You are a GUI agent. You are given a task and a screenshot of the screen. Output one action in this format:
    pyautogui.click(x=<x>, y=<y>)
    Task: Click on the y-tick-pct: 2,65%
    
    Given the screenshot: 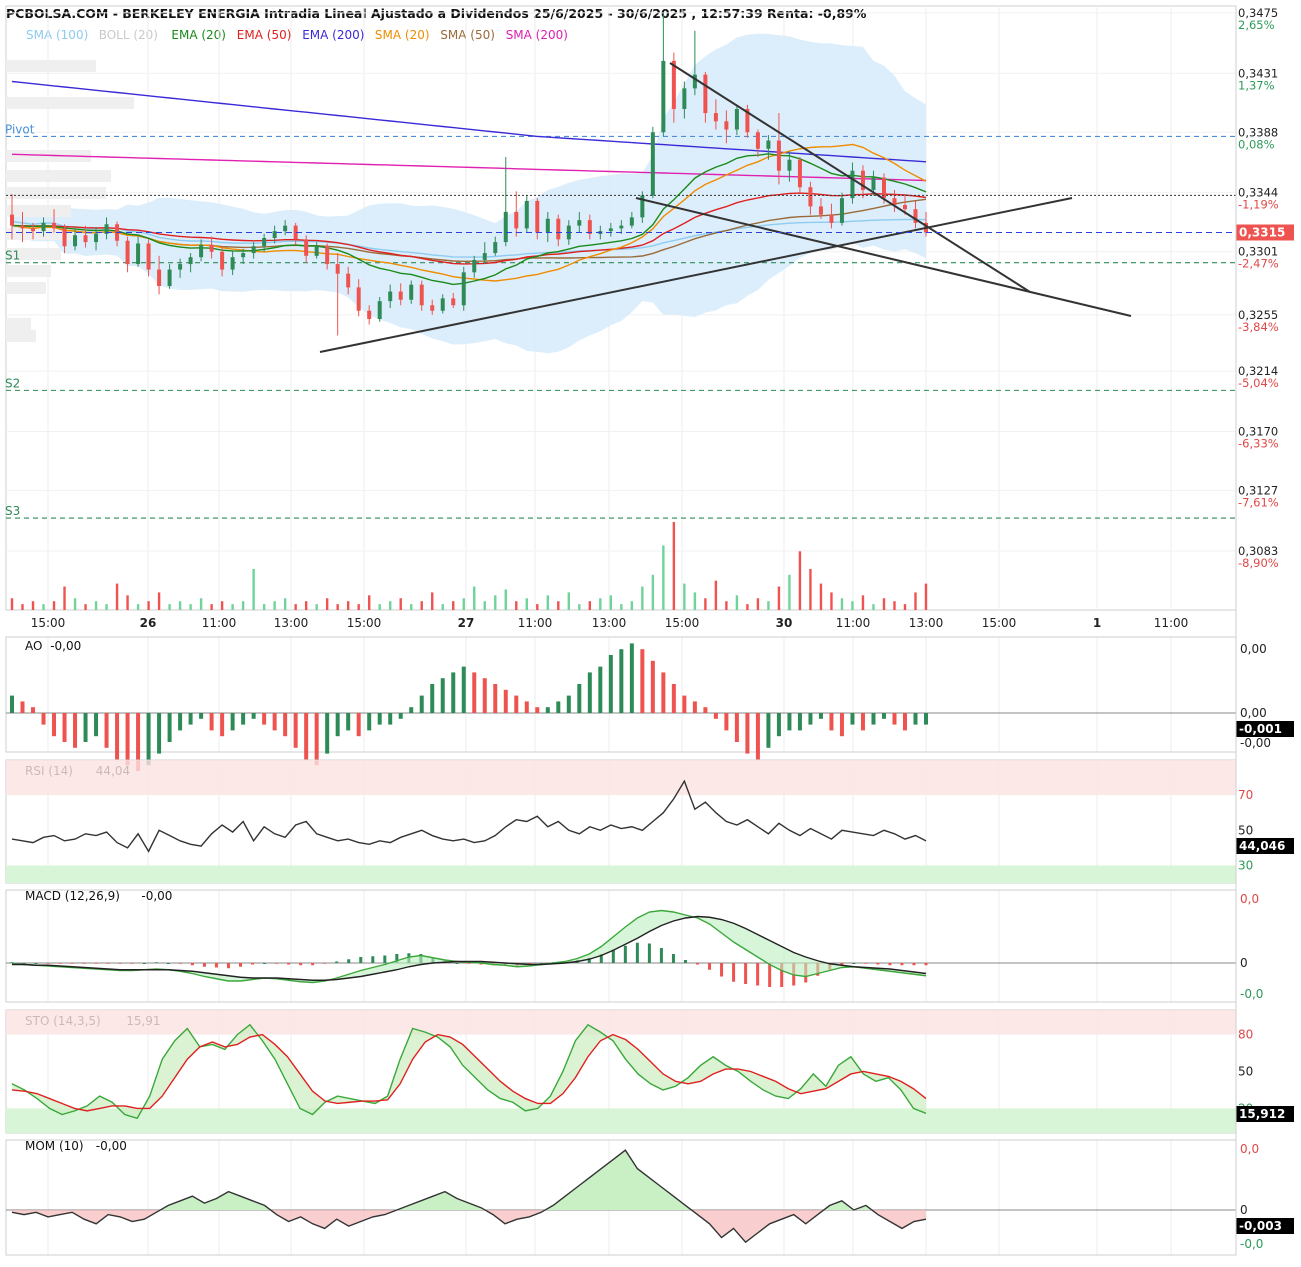 What is the action you would take?
    pyautogui.click(x=1256, y=25)
    